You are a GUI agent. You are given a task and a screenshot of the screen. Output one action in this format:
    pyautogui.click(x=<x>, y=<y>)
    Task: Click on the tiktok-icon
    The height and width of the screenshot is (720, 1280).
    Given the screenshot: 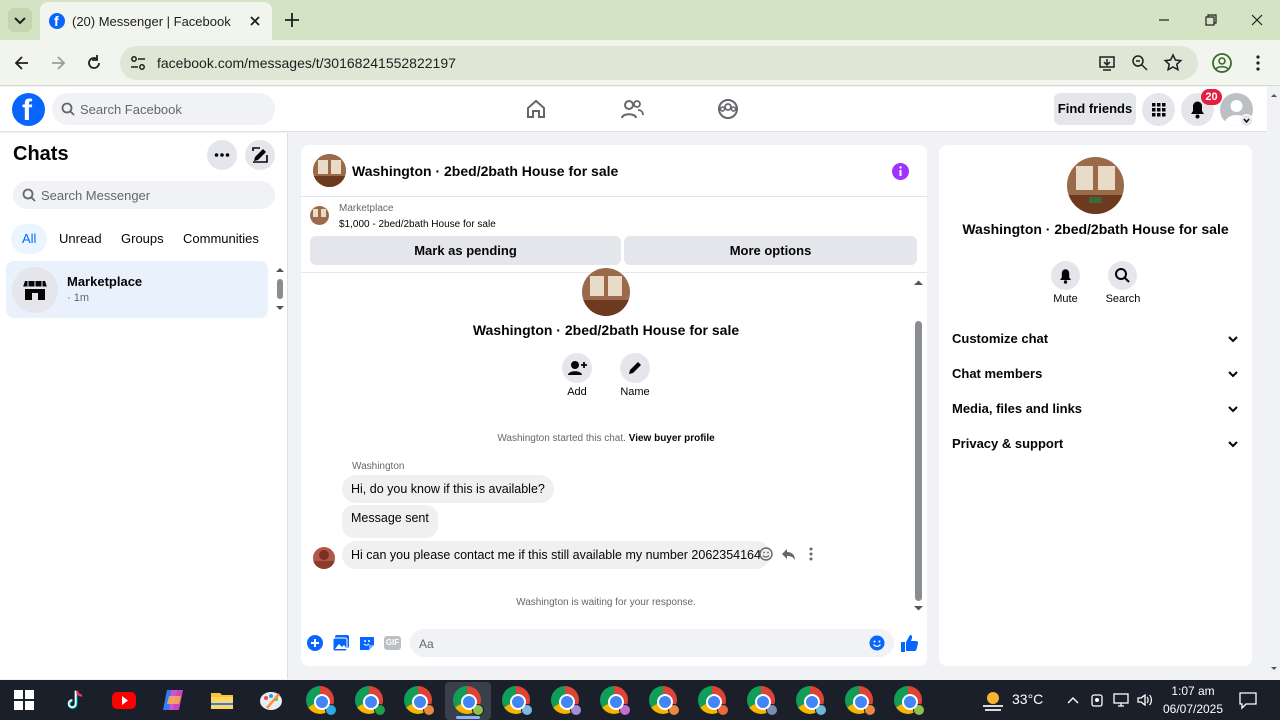 What is the action you would take?
    pyautogui.click(x=75, y=700)
    